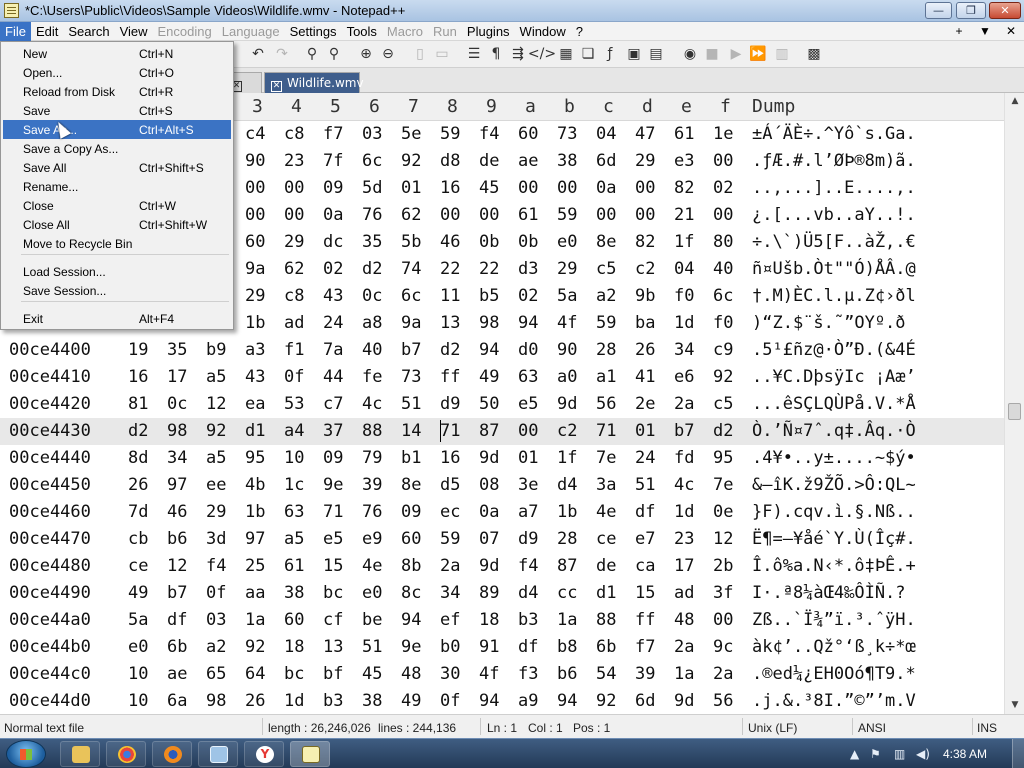 The height and width of the screenshot is (768, 1024). I want to click on file-menu-item-close: Close Ctrl+W, so click(117, 205).